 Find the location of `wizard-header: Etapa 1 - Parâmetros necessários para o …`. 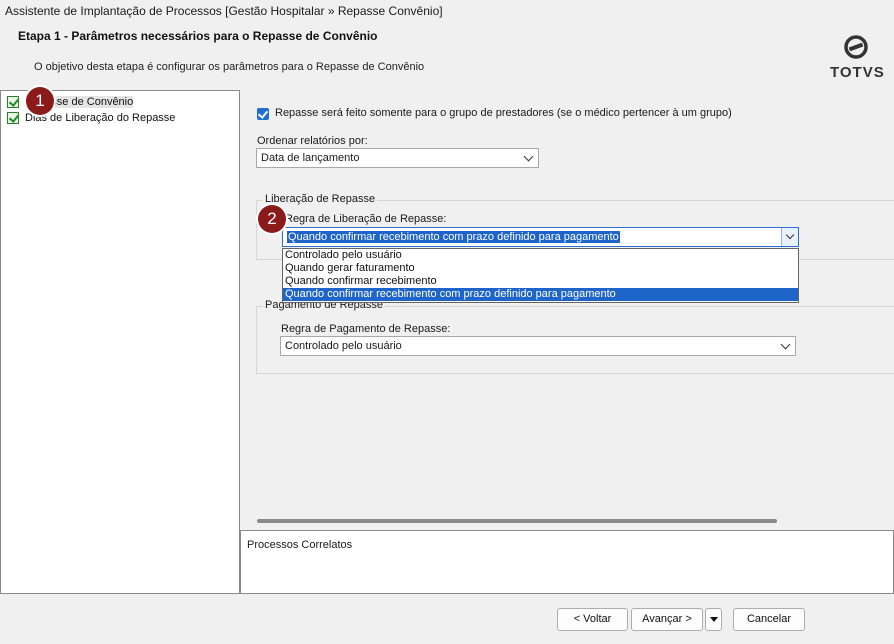

wizard-header: Etapa 1 - Parâmetros necessários para o … is located at coordinates (447, 55).